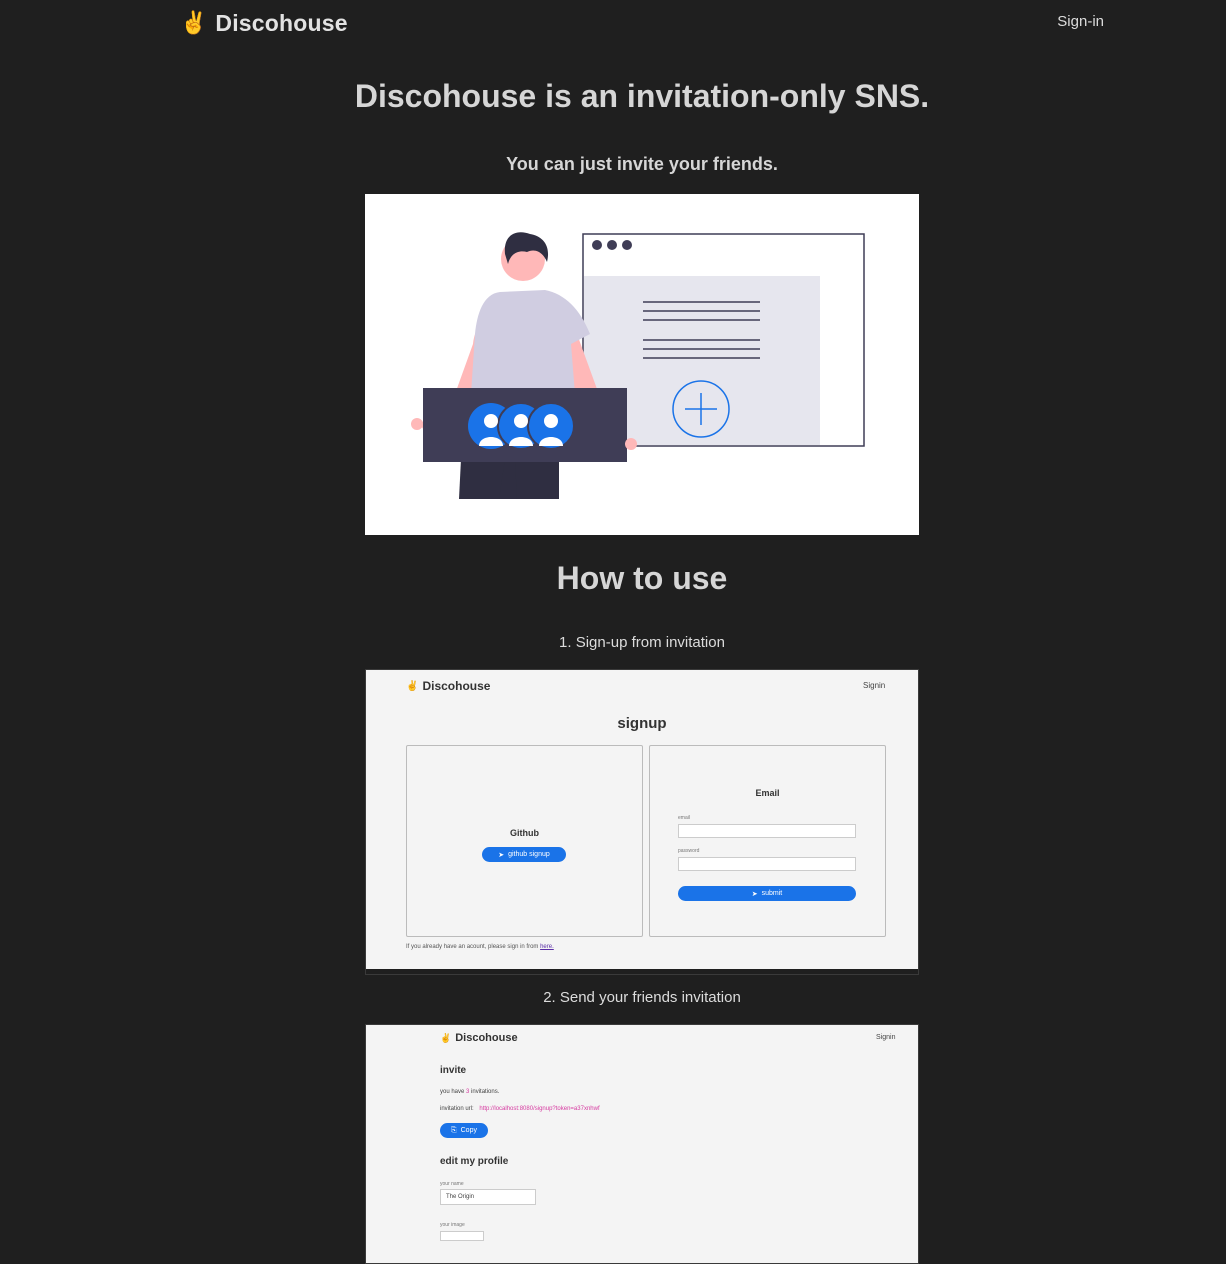  What do you see at coordinates (453, 1070) in the screenshot?
I see `invite-heading: invite` at bounding box center [453, 1070].